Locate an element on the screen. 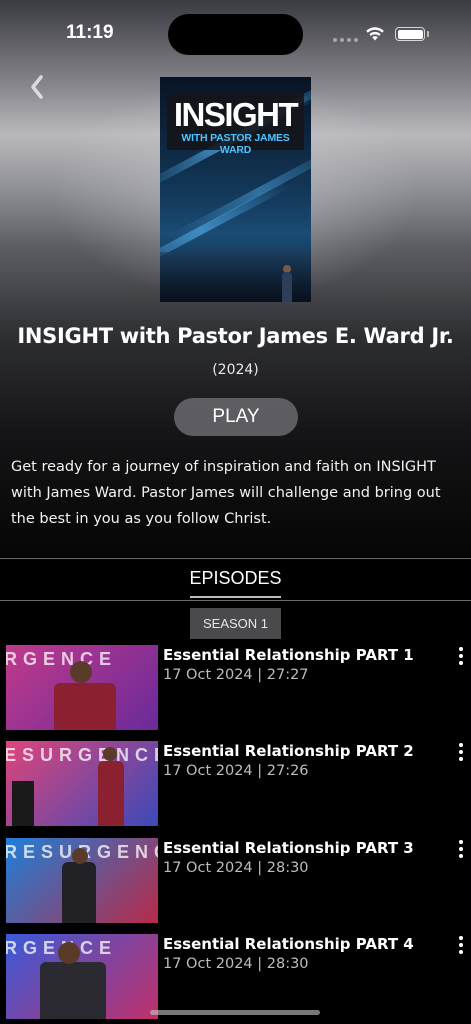 The image size is (471, 1024). home-indicator is located at coordinates (235, 1012).